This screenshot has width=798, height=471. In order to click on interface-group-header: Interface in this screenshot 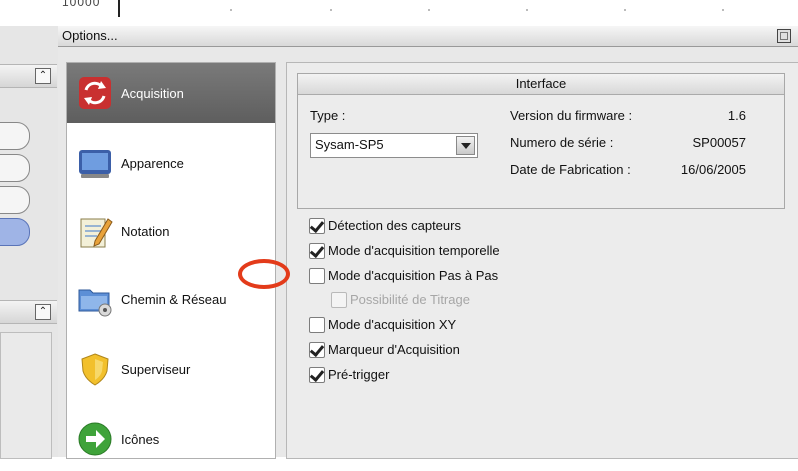, I will do `click(541, 84)`.